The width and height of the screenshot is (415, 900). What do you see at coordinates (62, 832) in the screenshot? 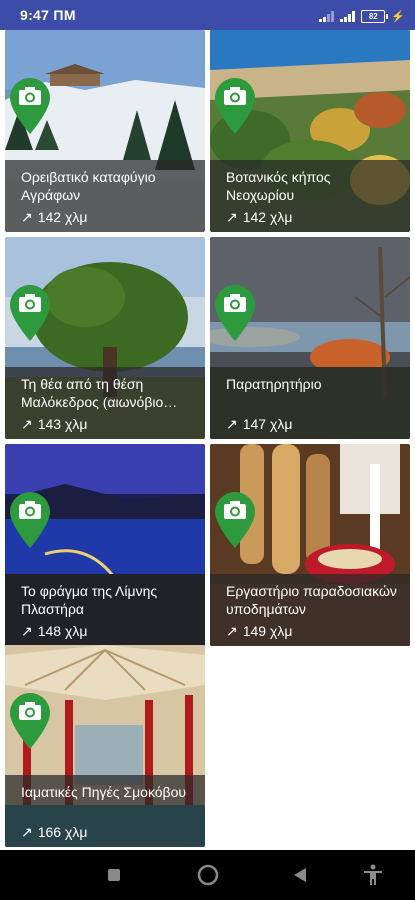
I see `place-distance-value: 166 χλμ` at bounding box center [62, 832].